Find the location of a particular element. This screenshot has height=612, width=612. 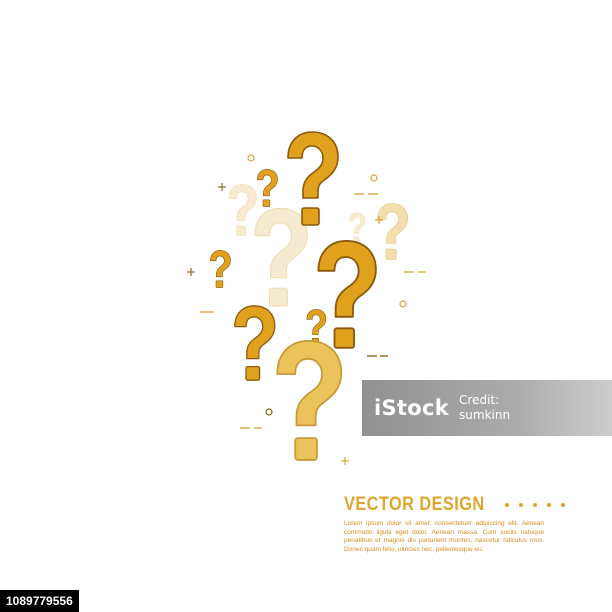

decorative-dots is located at coordinates (535, 505).